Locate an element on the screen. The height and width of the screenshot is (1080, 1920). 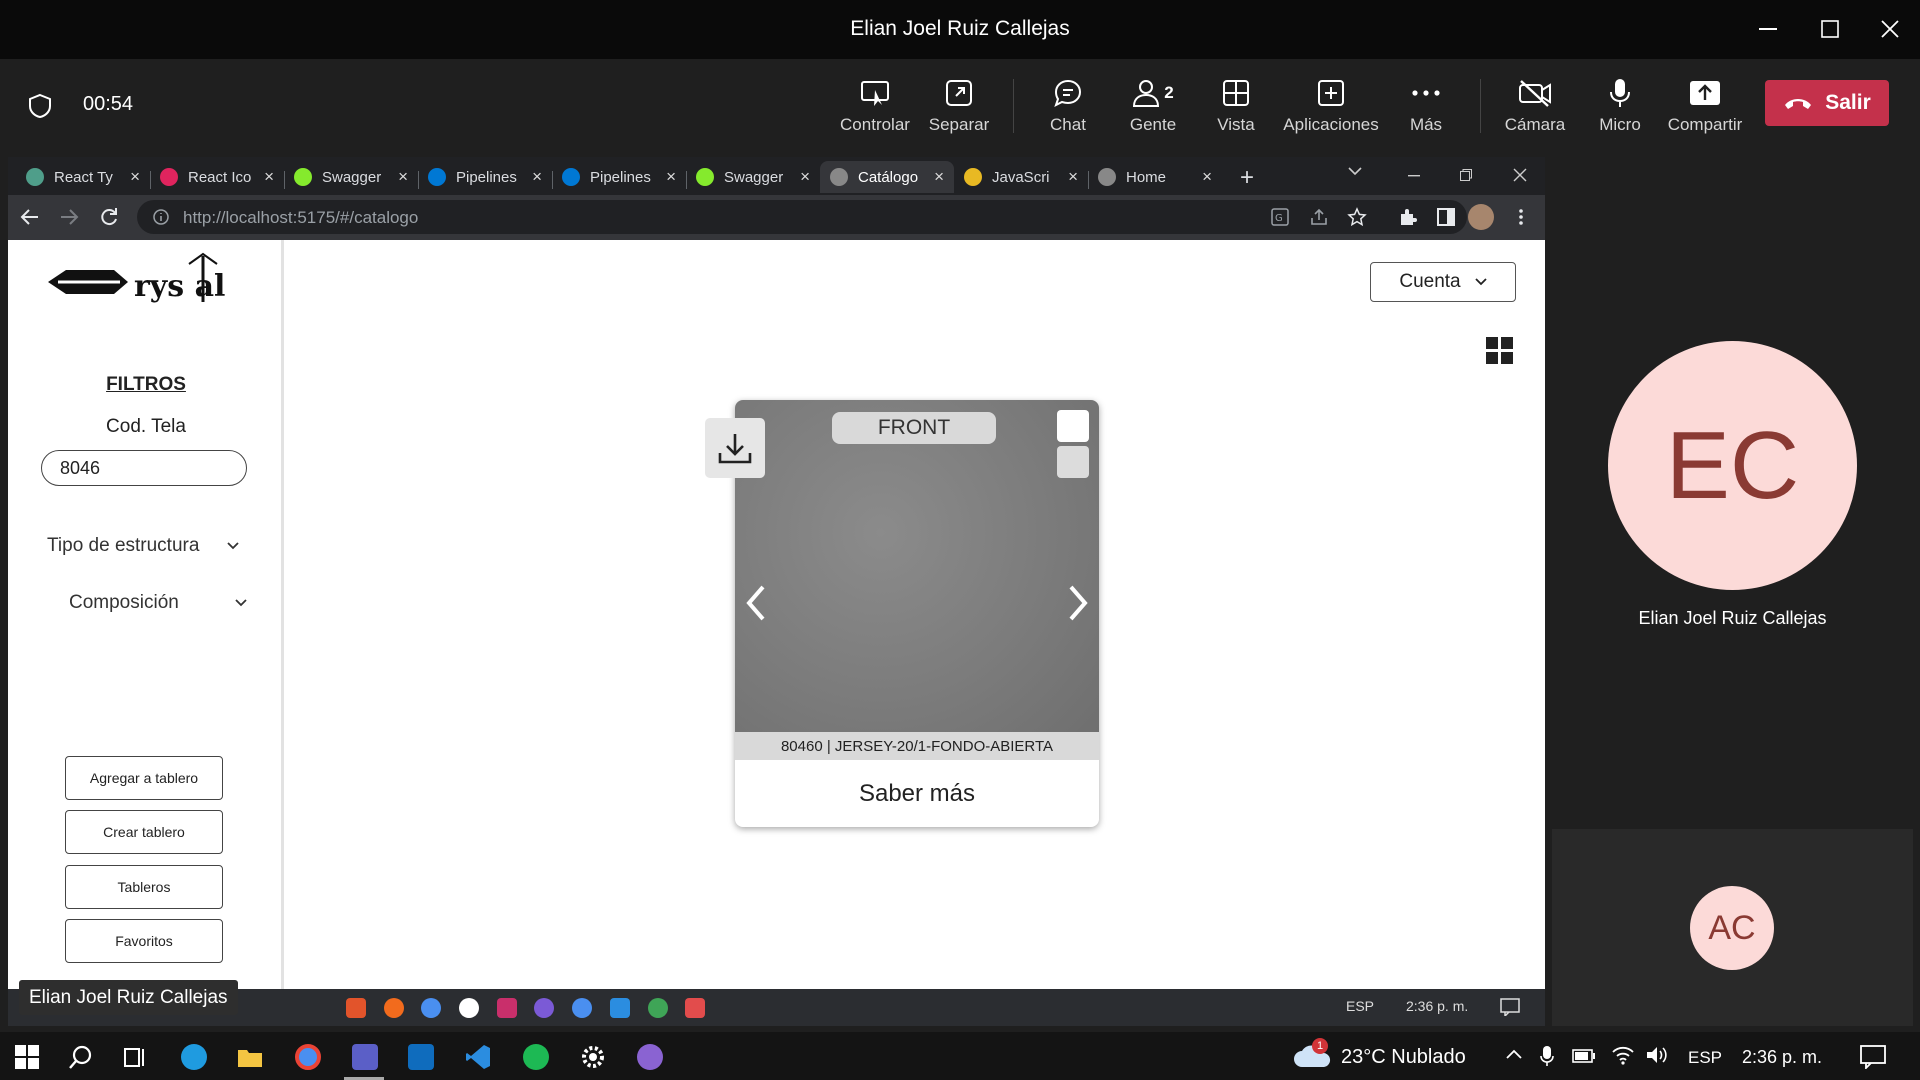
vscode-icon is located at coordinates (478, 1057).